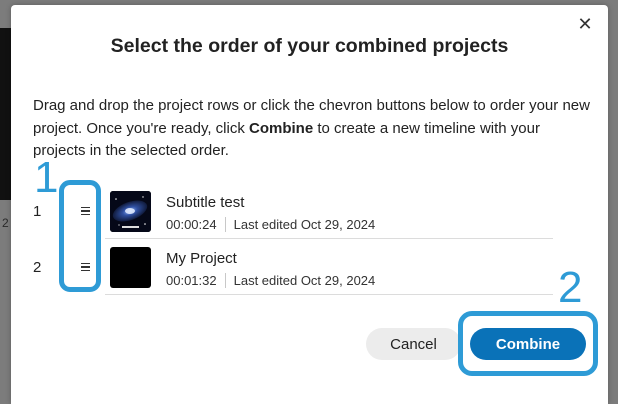 This screenshot has width=618, height=404. I want to click on cancel-button: Cancel, so click(413, 344).